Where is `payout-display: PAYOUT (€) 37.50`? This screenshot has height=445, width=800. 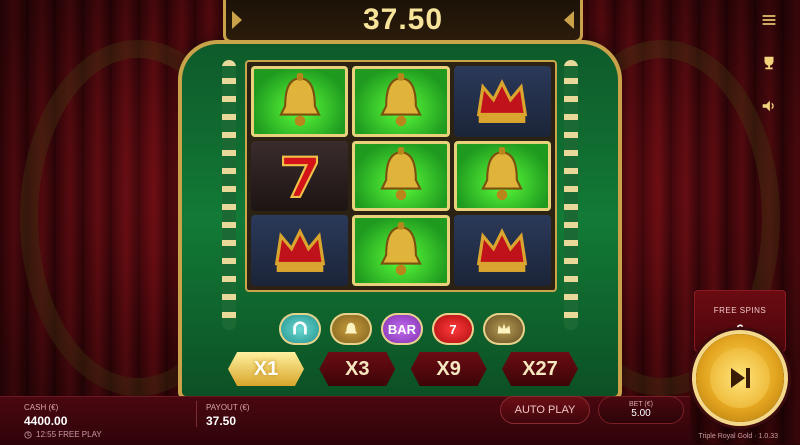
payout-display: PAYOUT (€) 37.50 is located at coordinates (228, 415).